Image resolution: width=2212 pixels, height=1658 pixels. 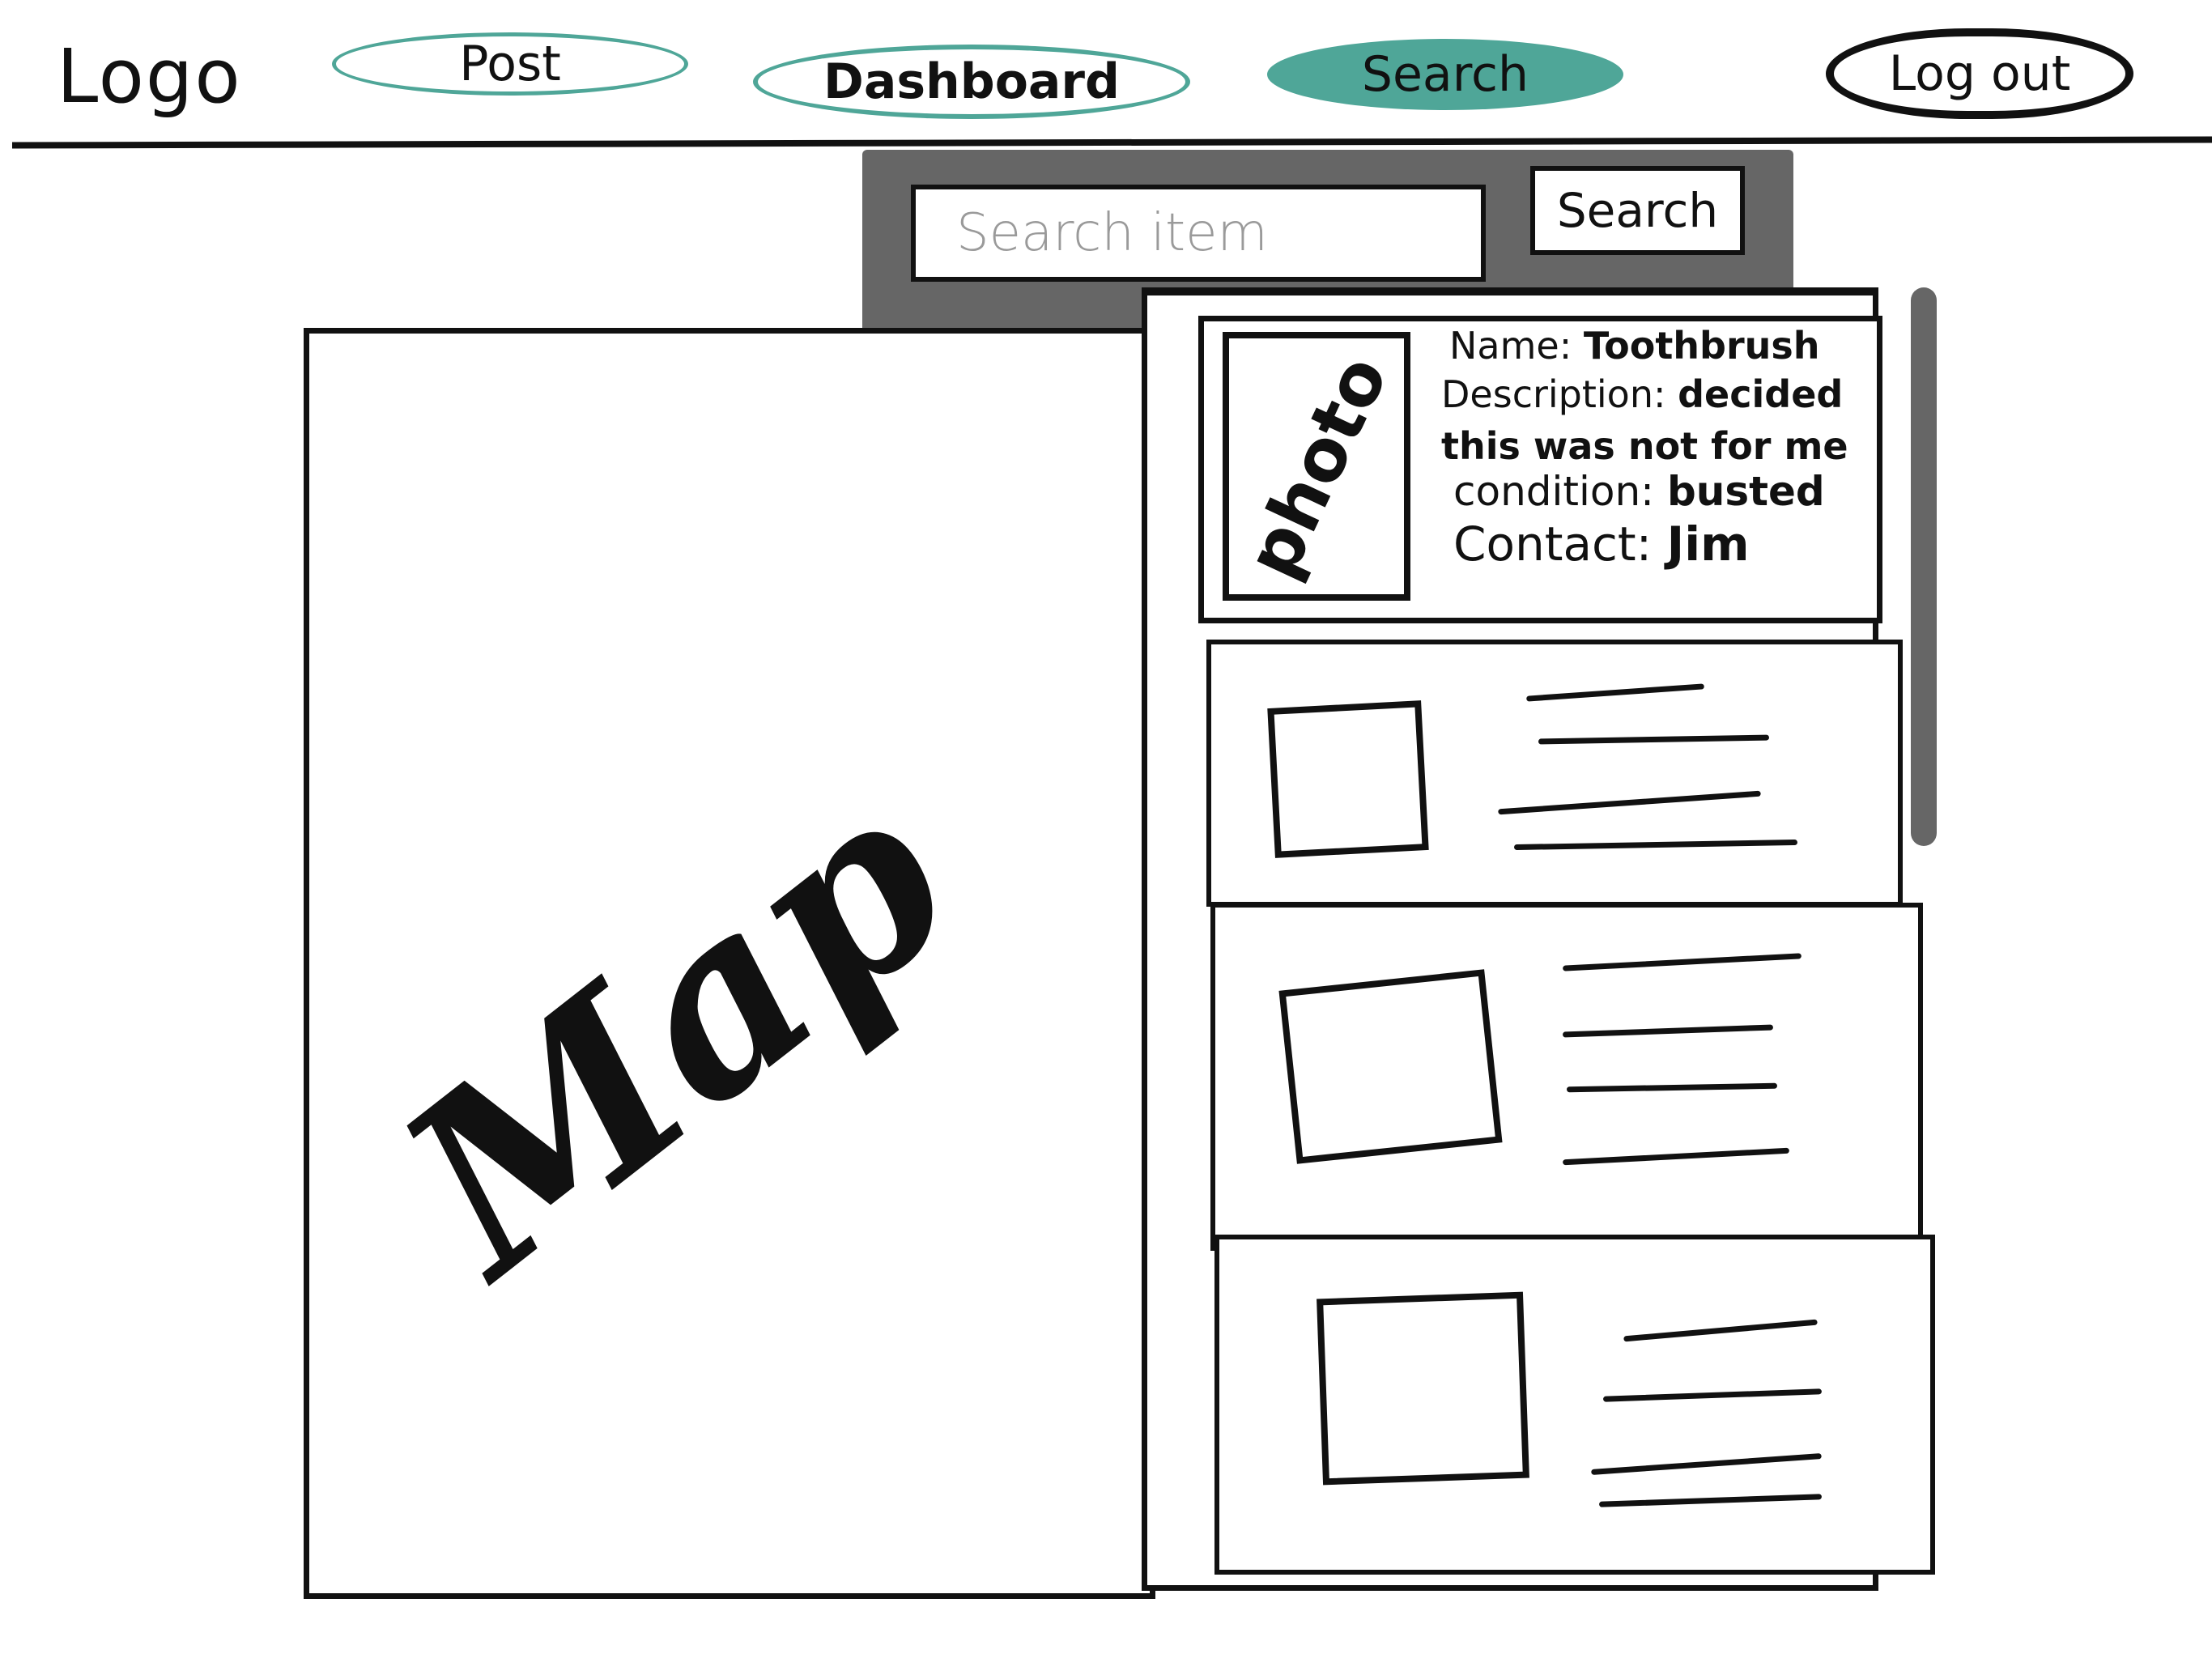 I want to click on logo: Logo, so click(x=154, y=76).